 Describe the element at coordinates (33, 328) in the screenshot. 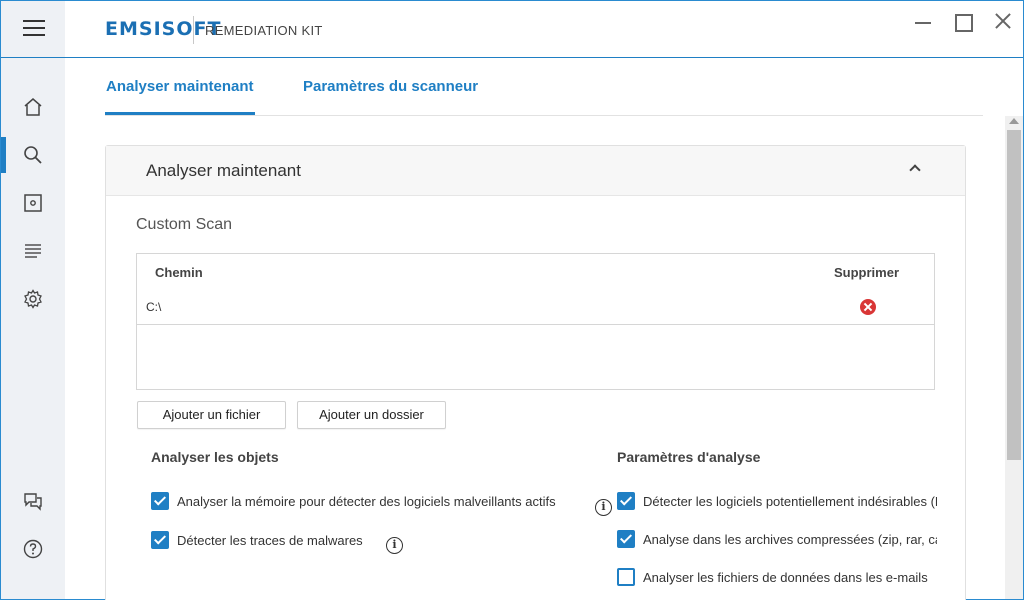

I see `sidebar` at that location.